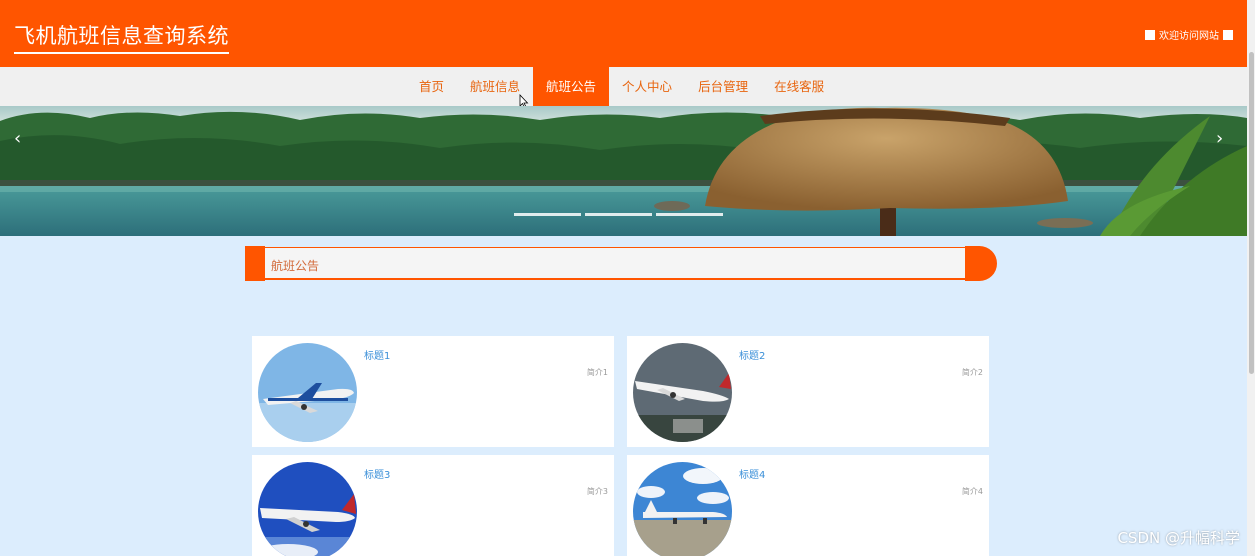 This screenshot has width=1255, height=556. What do you see at coordinates (981, 263) in the screenshot?
I see `section-right-cap` at bounding box center [981, 263].